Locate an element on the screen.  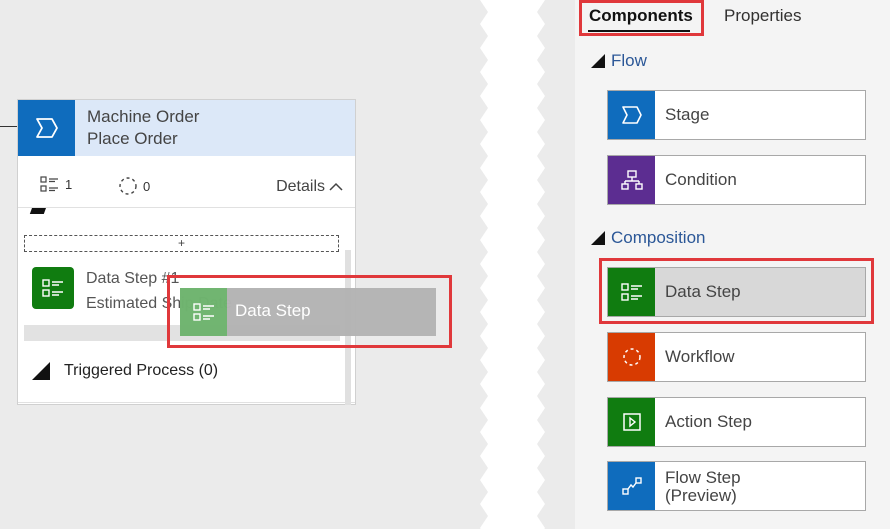
divider is located at coordinates (186, 402).